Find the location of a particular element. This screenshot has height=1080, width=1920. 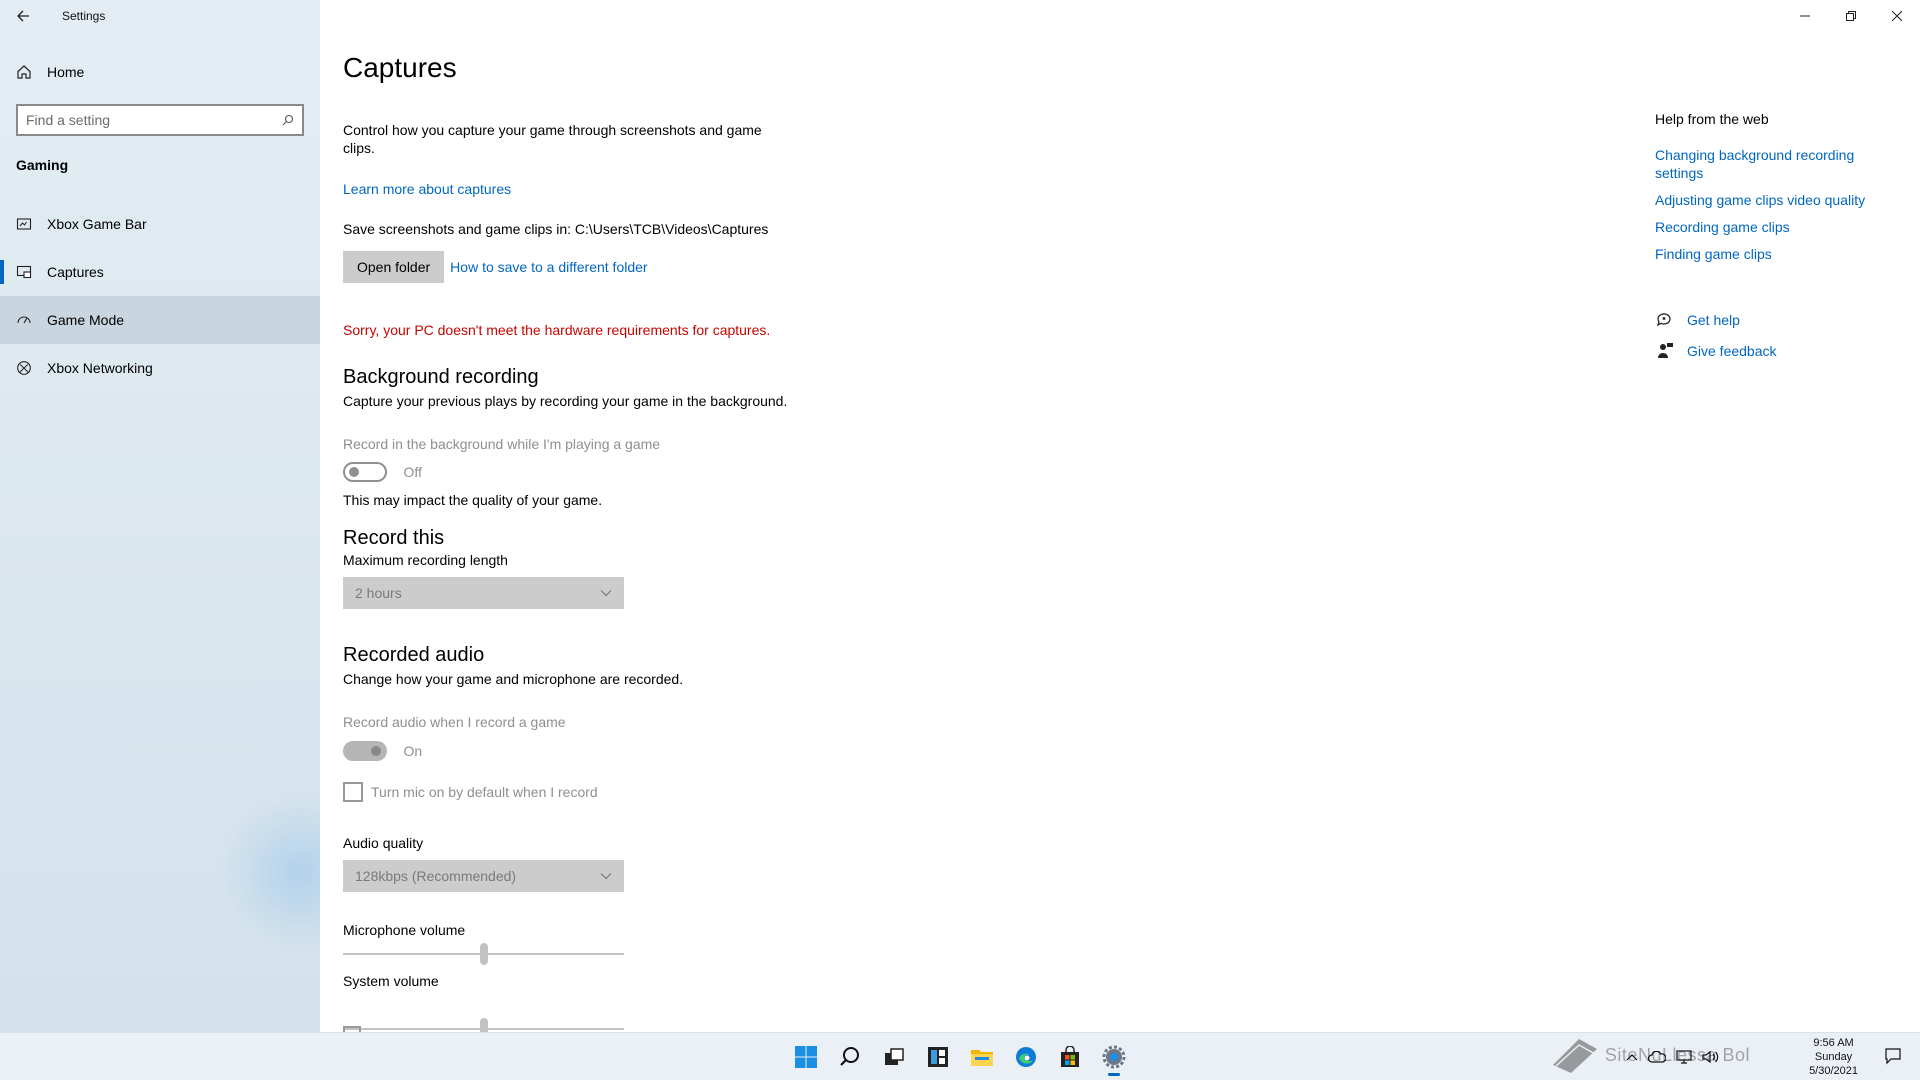

max-recording-length-label: Maximum recording length is located at coordinates (425, 560).